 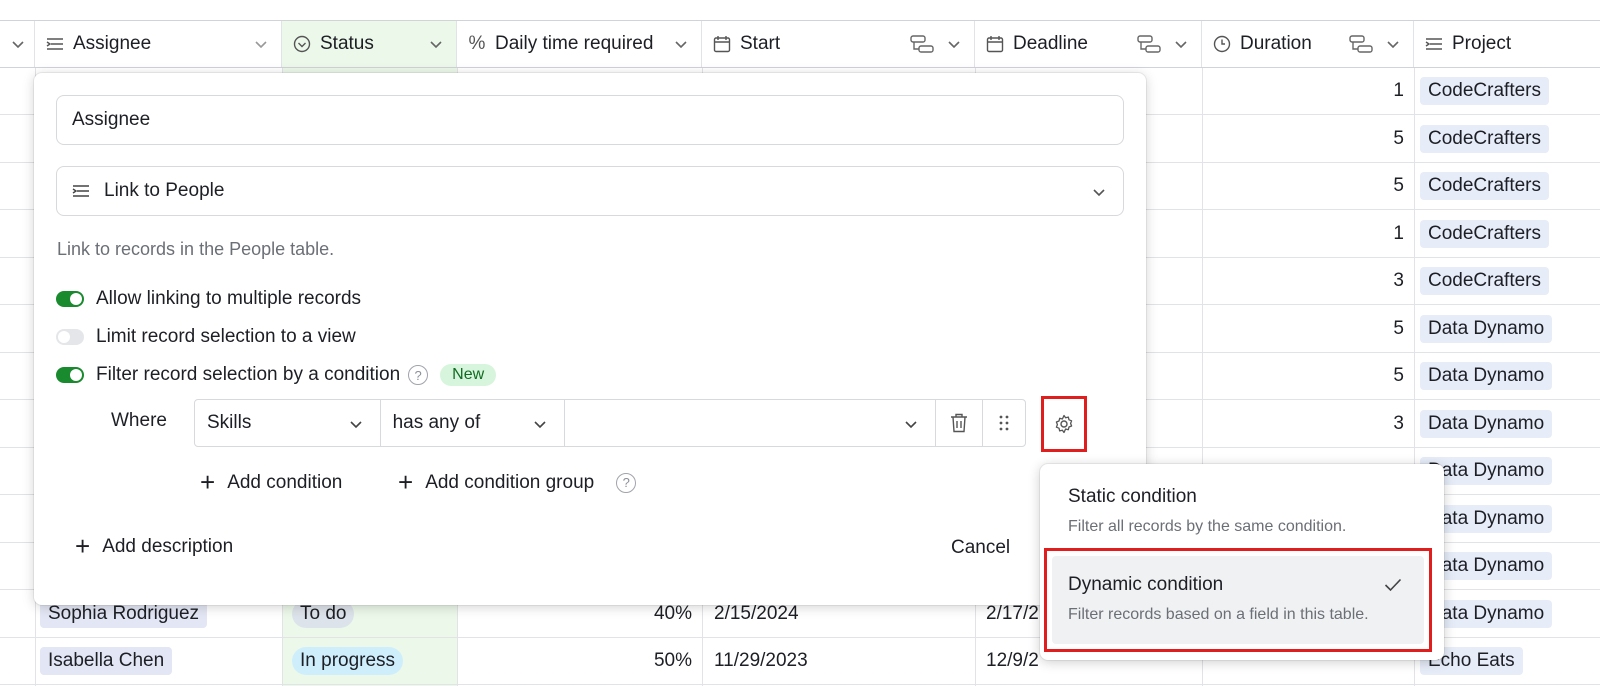 I want to click on percent-icon: %, so click(x=477, y=43).